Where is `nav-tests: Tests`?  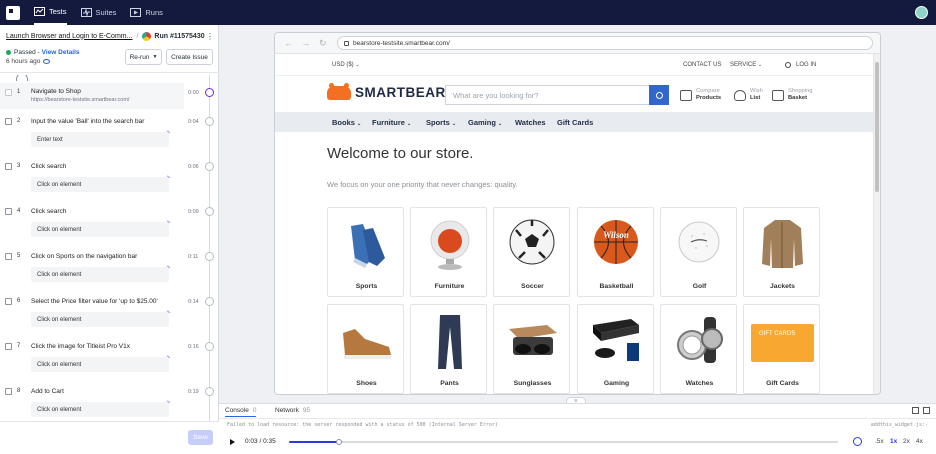
nav-tests: Tests is located at coordinates (50, 12).